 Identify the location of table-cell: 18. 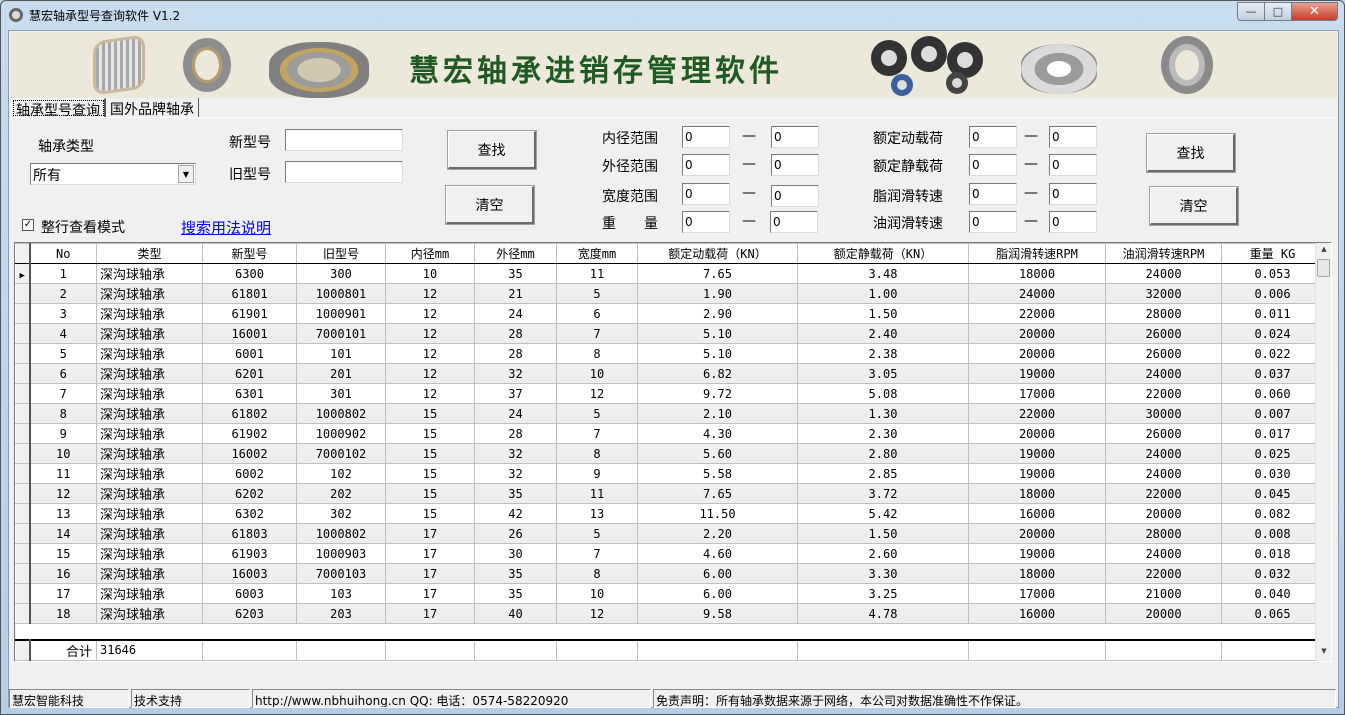
(63, 613).